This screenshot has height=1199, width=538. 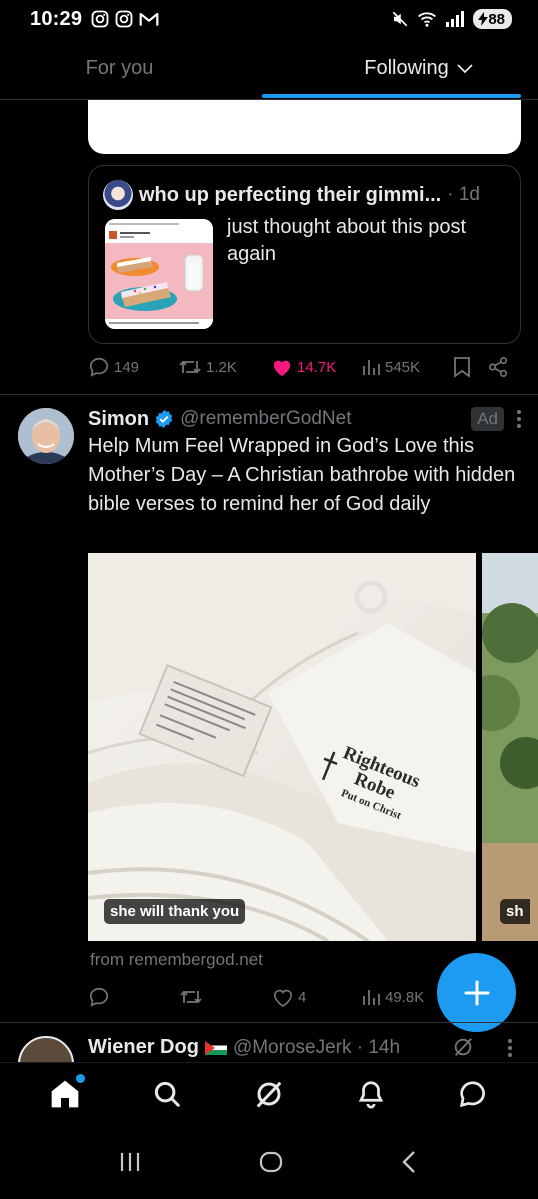 I want to click on quoted-tweet-time: · 1d, so click(x=463, y=194).